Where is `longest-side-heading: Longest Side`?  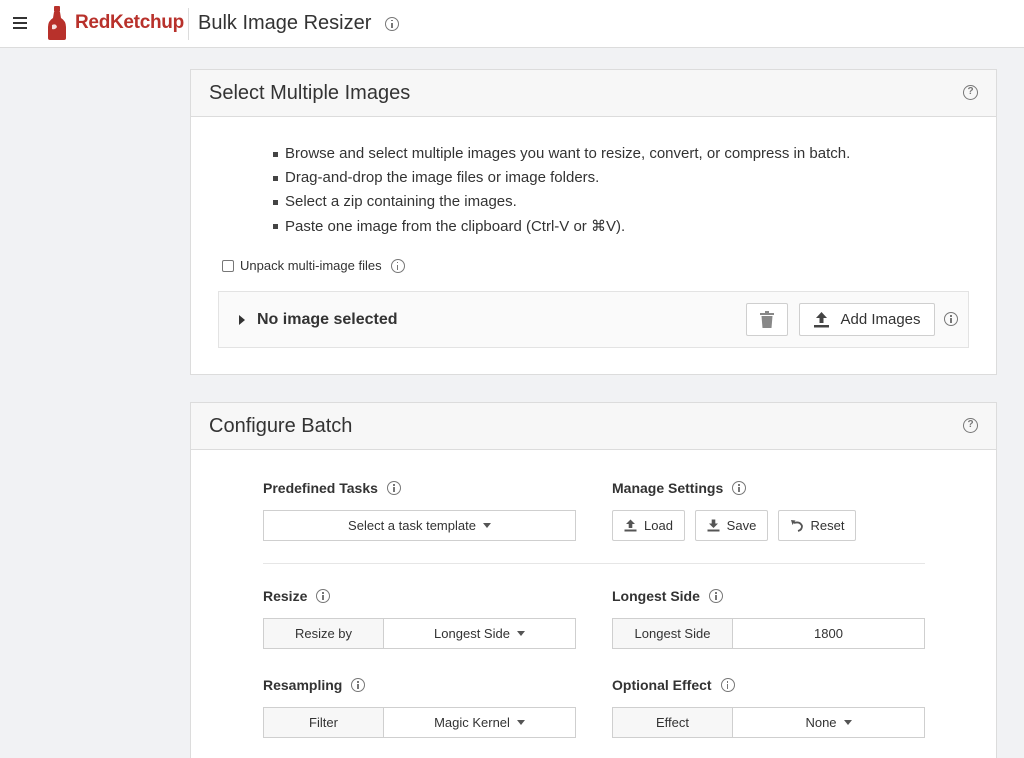
longest-side-heading: Longest Side is located at coordinates (667, 596).